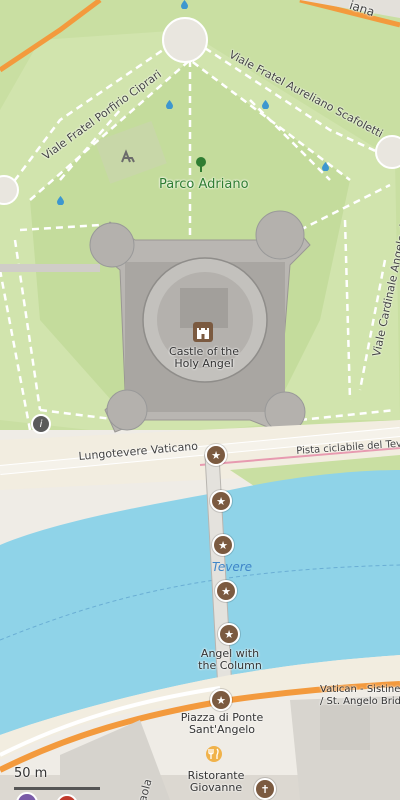 This screenshot has width=400, height=800. I want to click on info-icon: i, so click(41, 424).